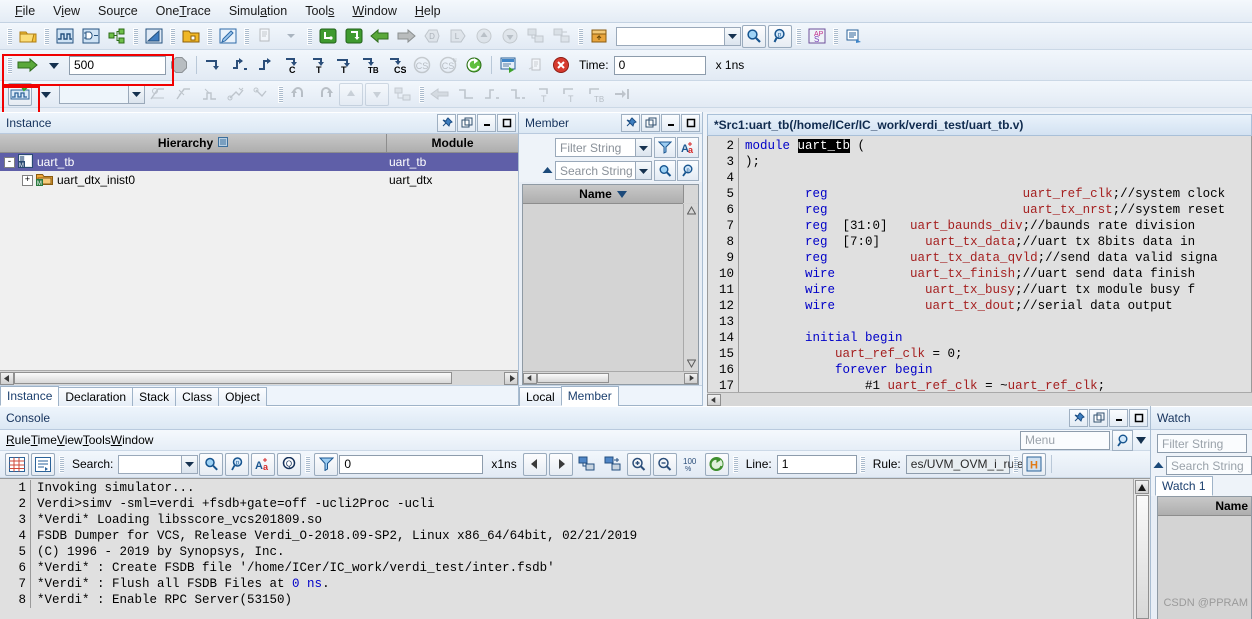 Image resolution: width=1252 pixels, height=619 pixels. Describe the element at coordinates (258, 11) in the screenshot. I see `menu-simulation: Simulation` at that location.